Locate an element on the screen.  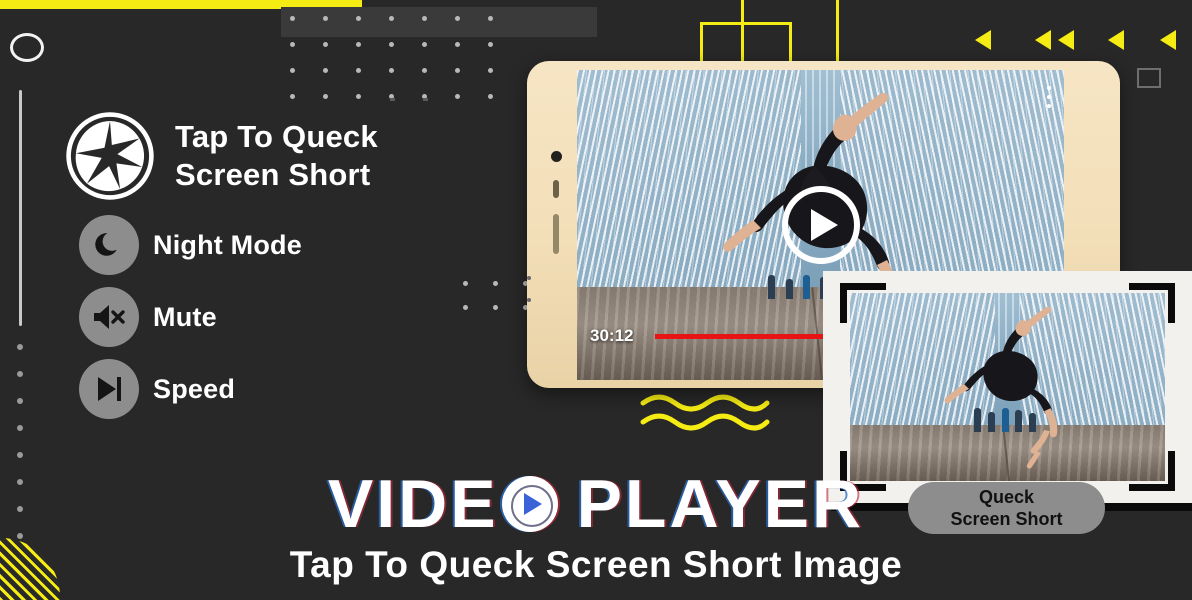
title-part-before: VIDE is located at coordinates (413, 504).